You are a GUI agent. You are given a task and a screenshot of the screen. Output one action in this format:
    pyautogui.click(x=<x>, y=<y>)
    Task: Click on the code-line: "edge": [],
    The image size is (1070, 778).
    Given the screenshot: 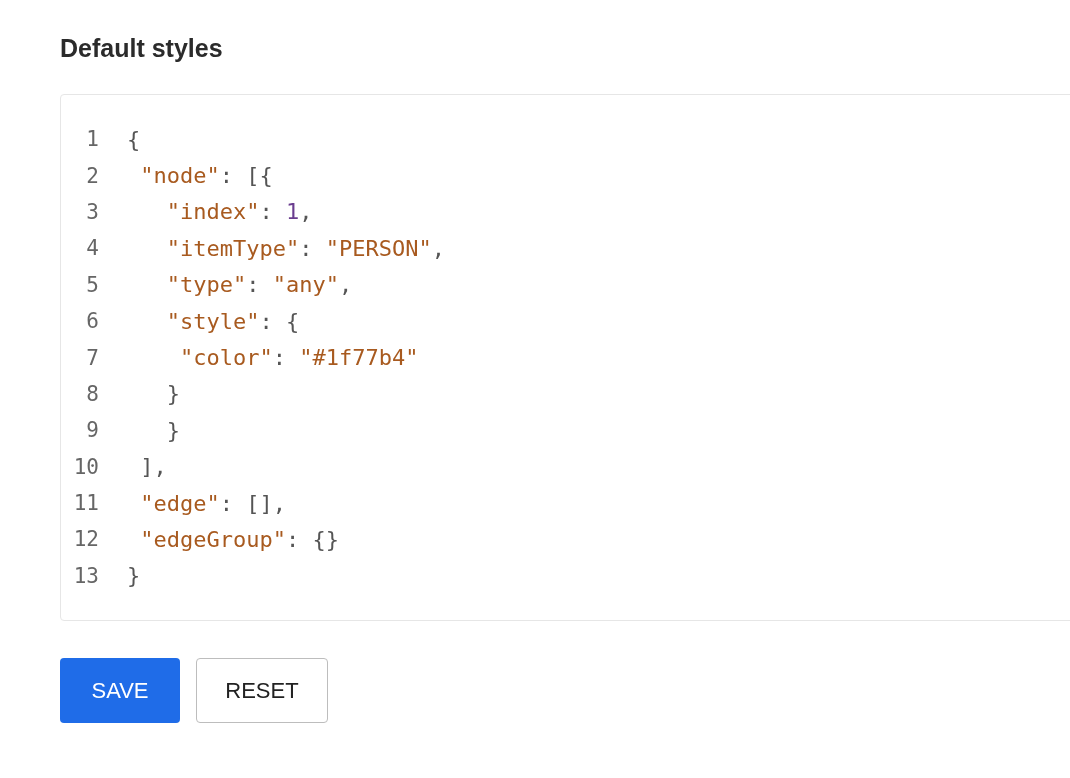 What is the action you would take?
    pyautogui.click(x=212, y=503)
    